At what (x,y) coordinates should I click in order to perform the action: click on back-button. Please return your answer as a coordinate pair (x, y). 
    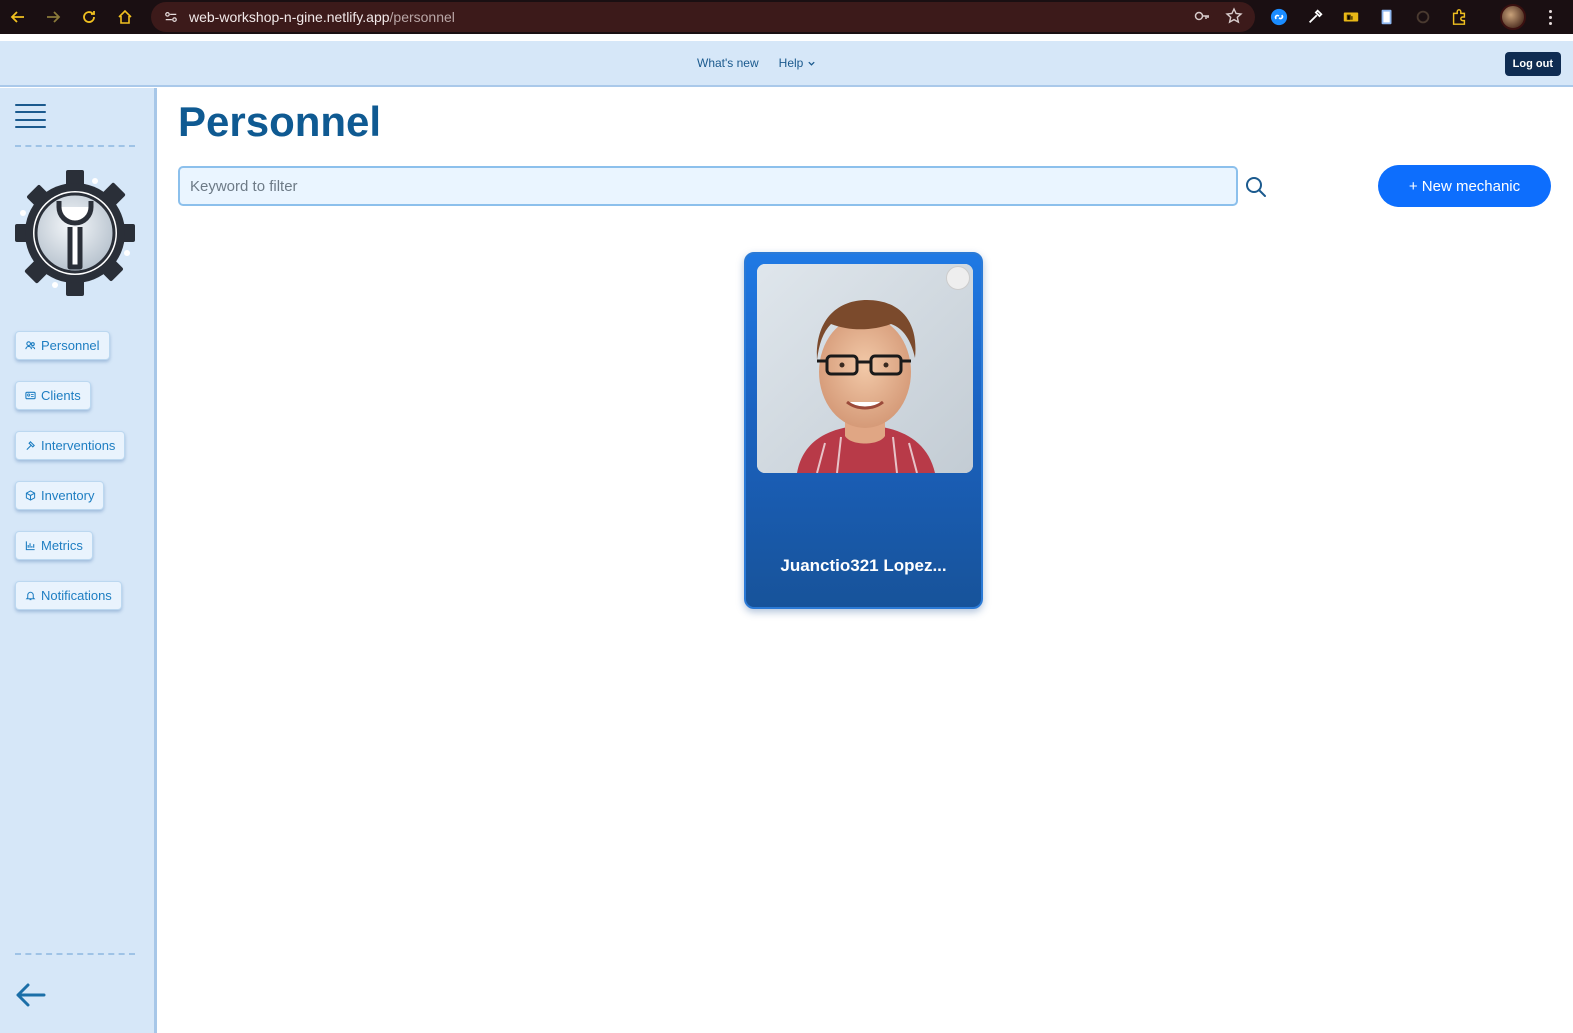
    Looking at the image, I should click on (18, 17).